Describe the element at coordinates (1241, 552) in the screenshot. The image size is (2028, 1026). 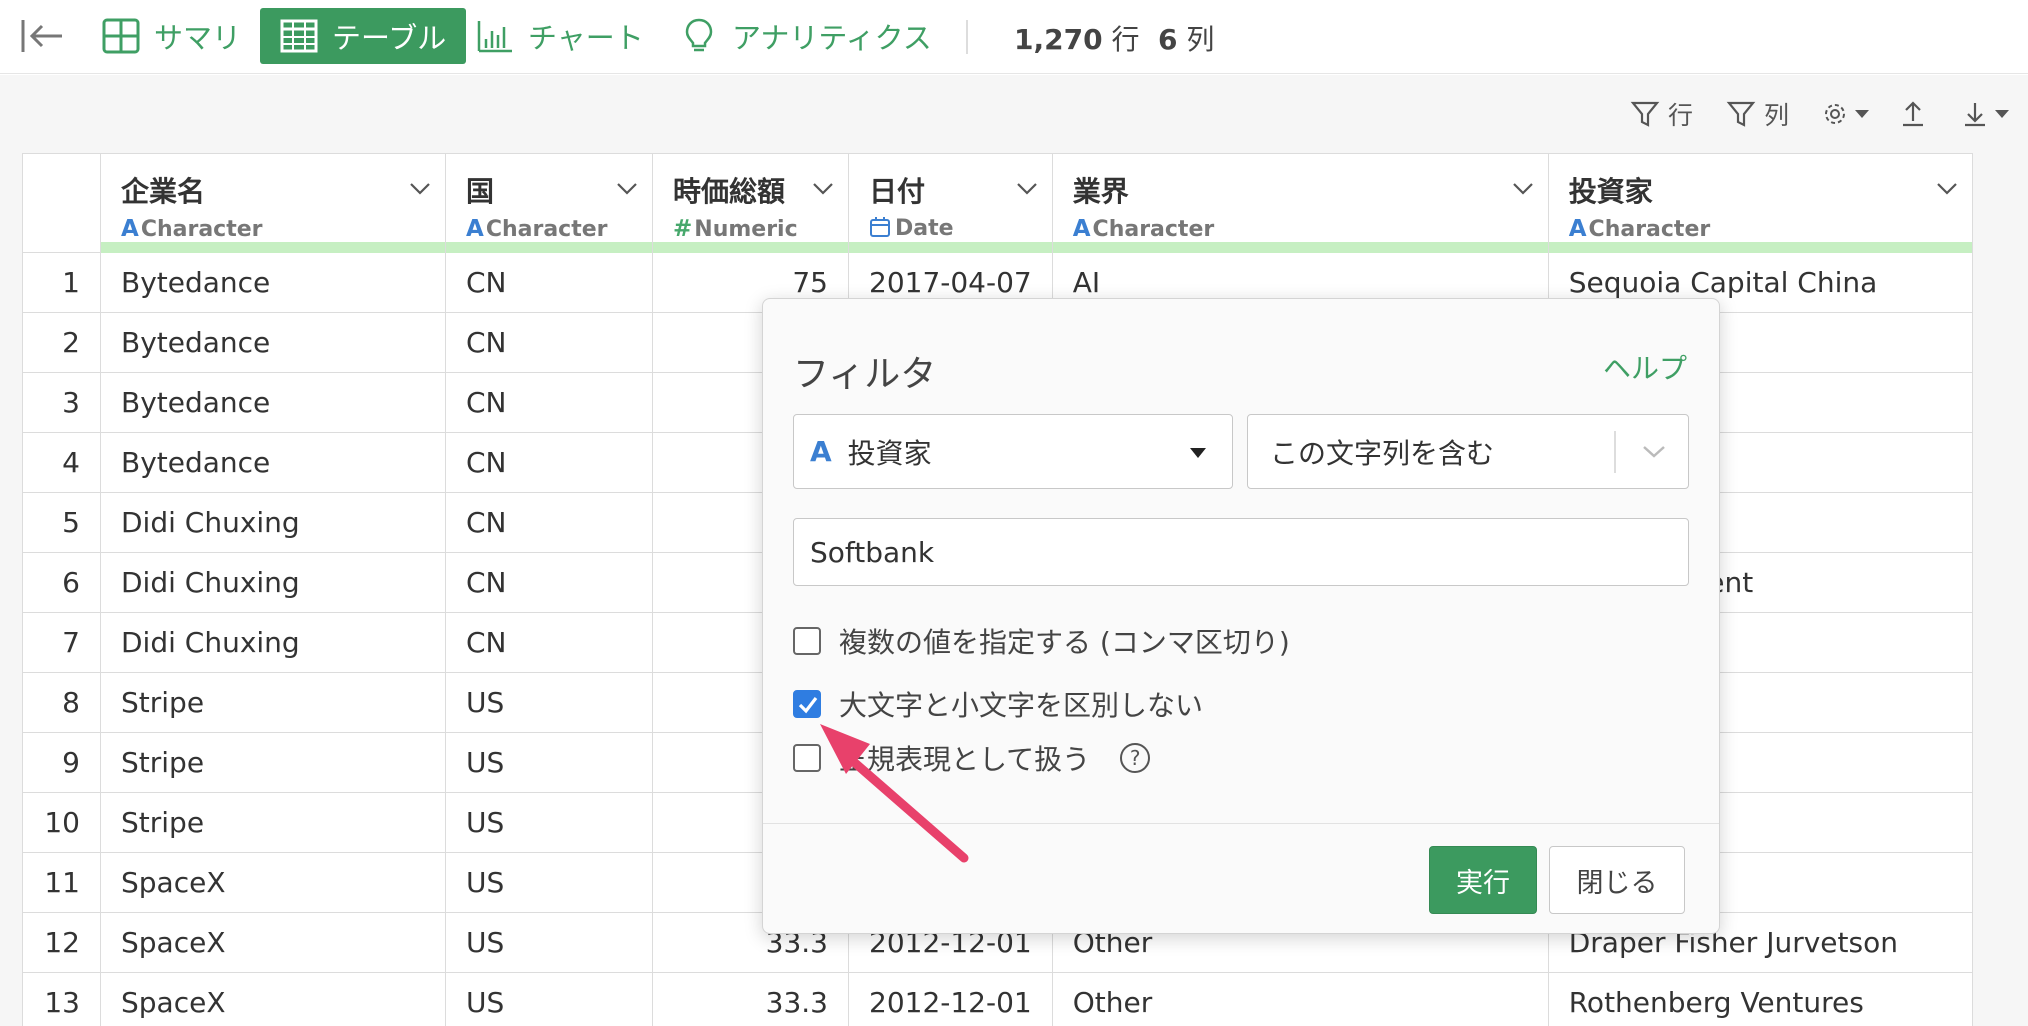
I see `filter-value-input: Softbank` at that location.